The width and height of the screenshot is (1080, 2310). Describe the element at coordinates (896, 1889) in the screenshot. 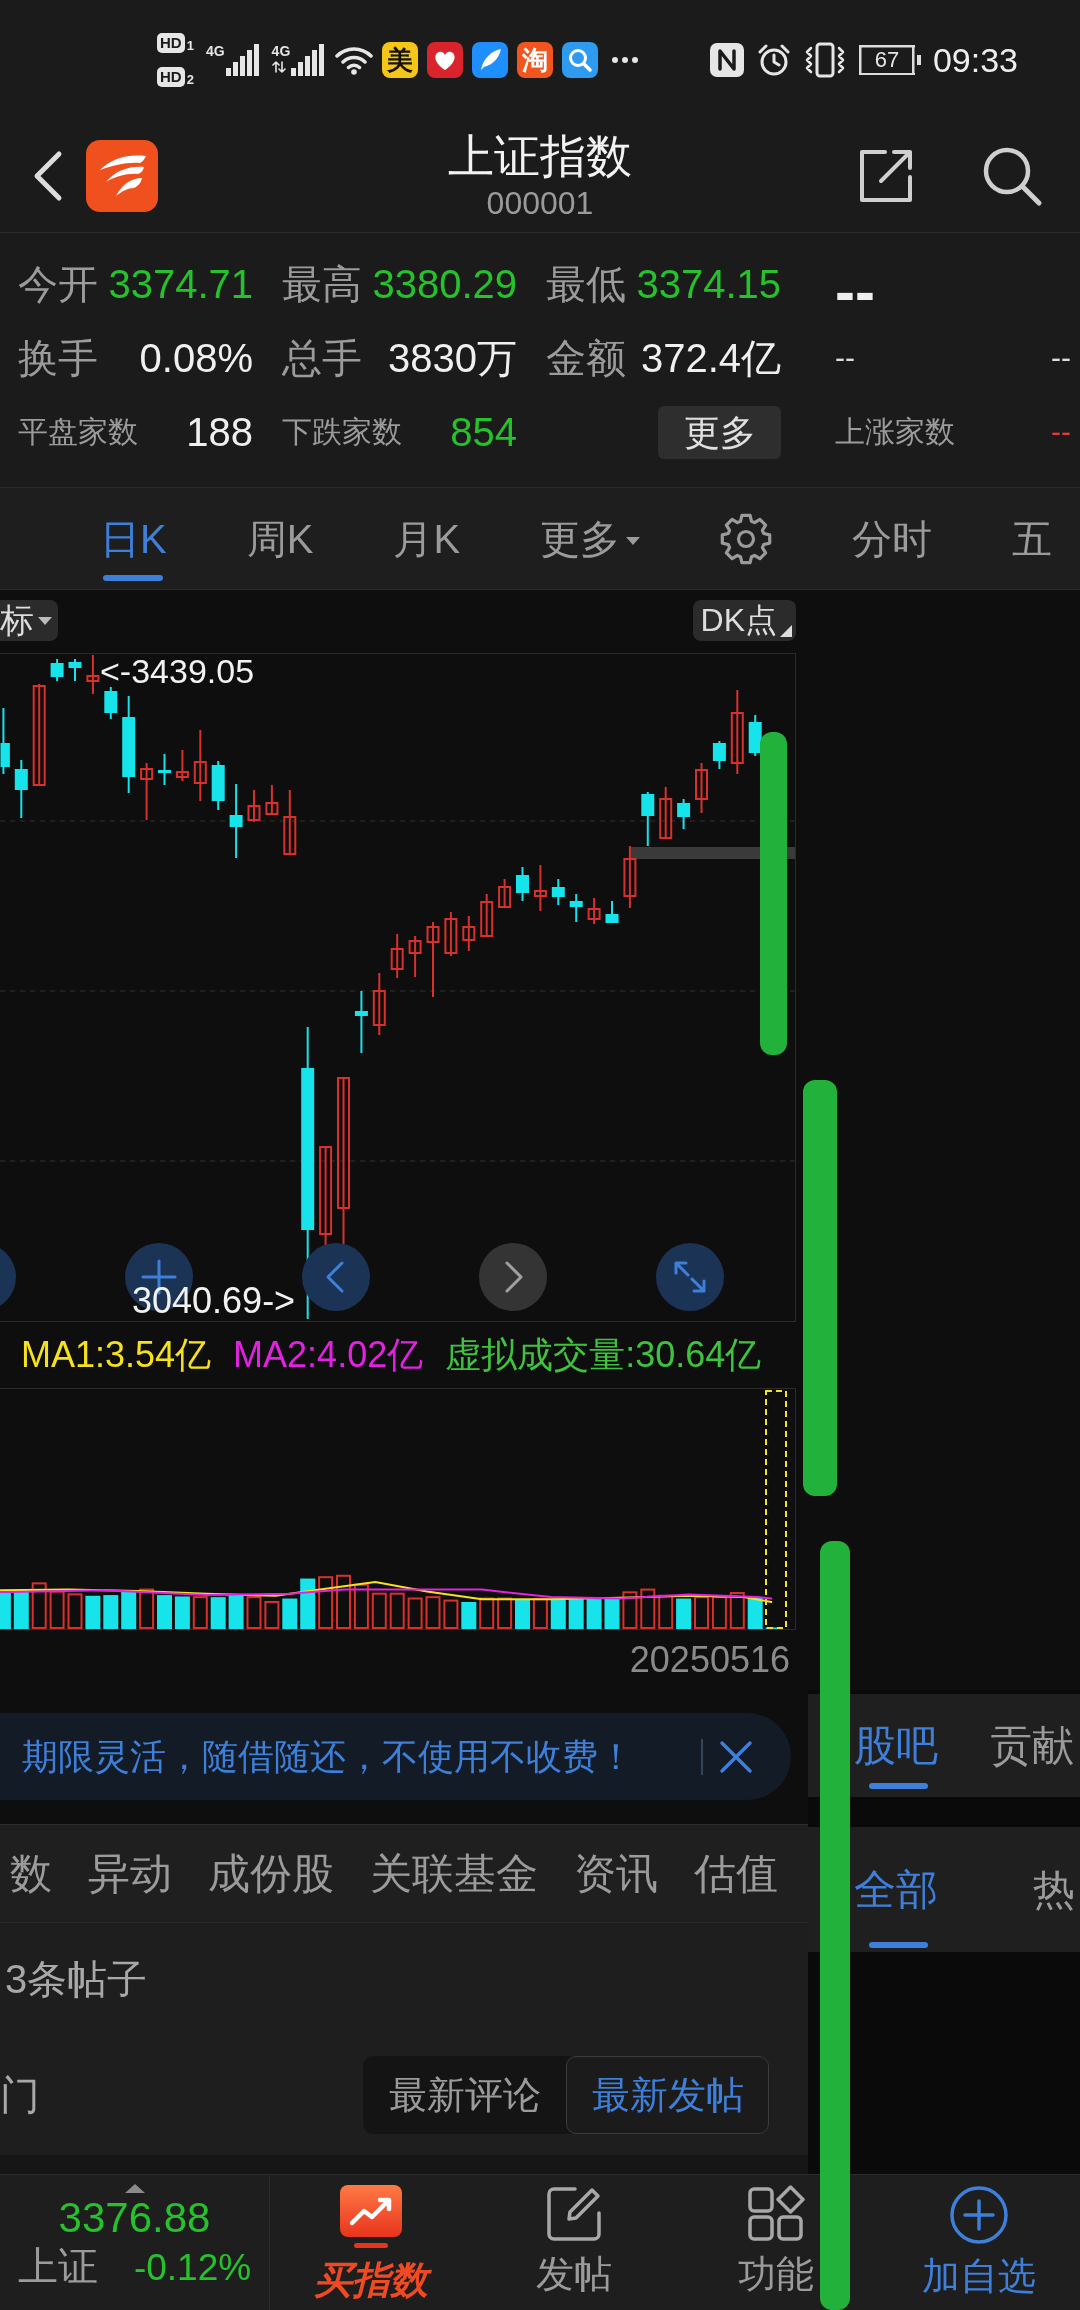

I see `filter-tab: 全部` at that location.